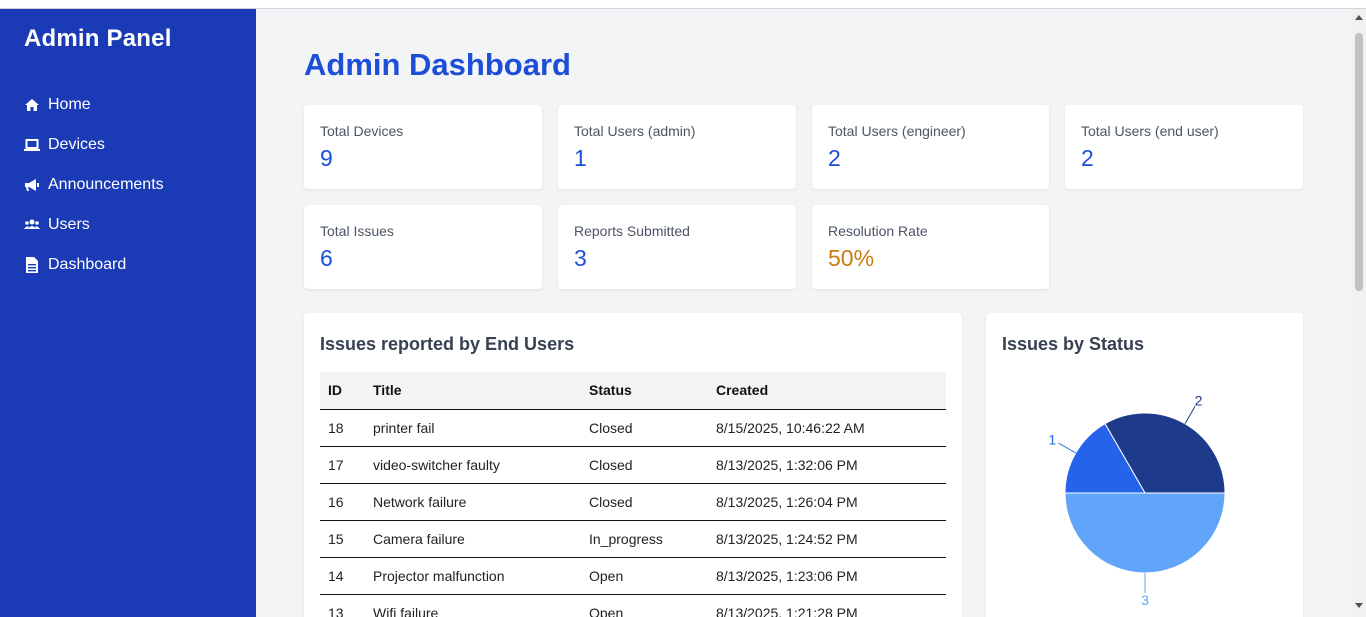  What do you see at coordinates (94, 225) in the screenshot?
I see `sidebar-item-users: Users` at bounding box center [94, 225].